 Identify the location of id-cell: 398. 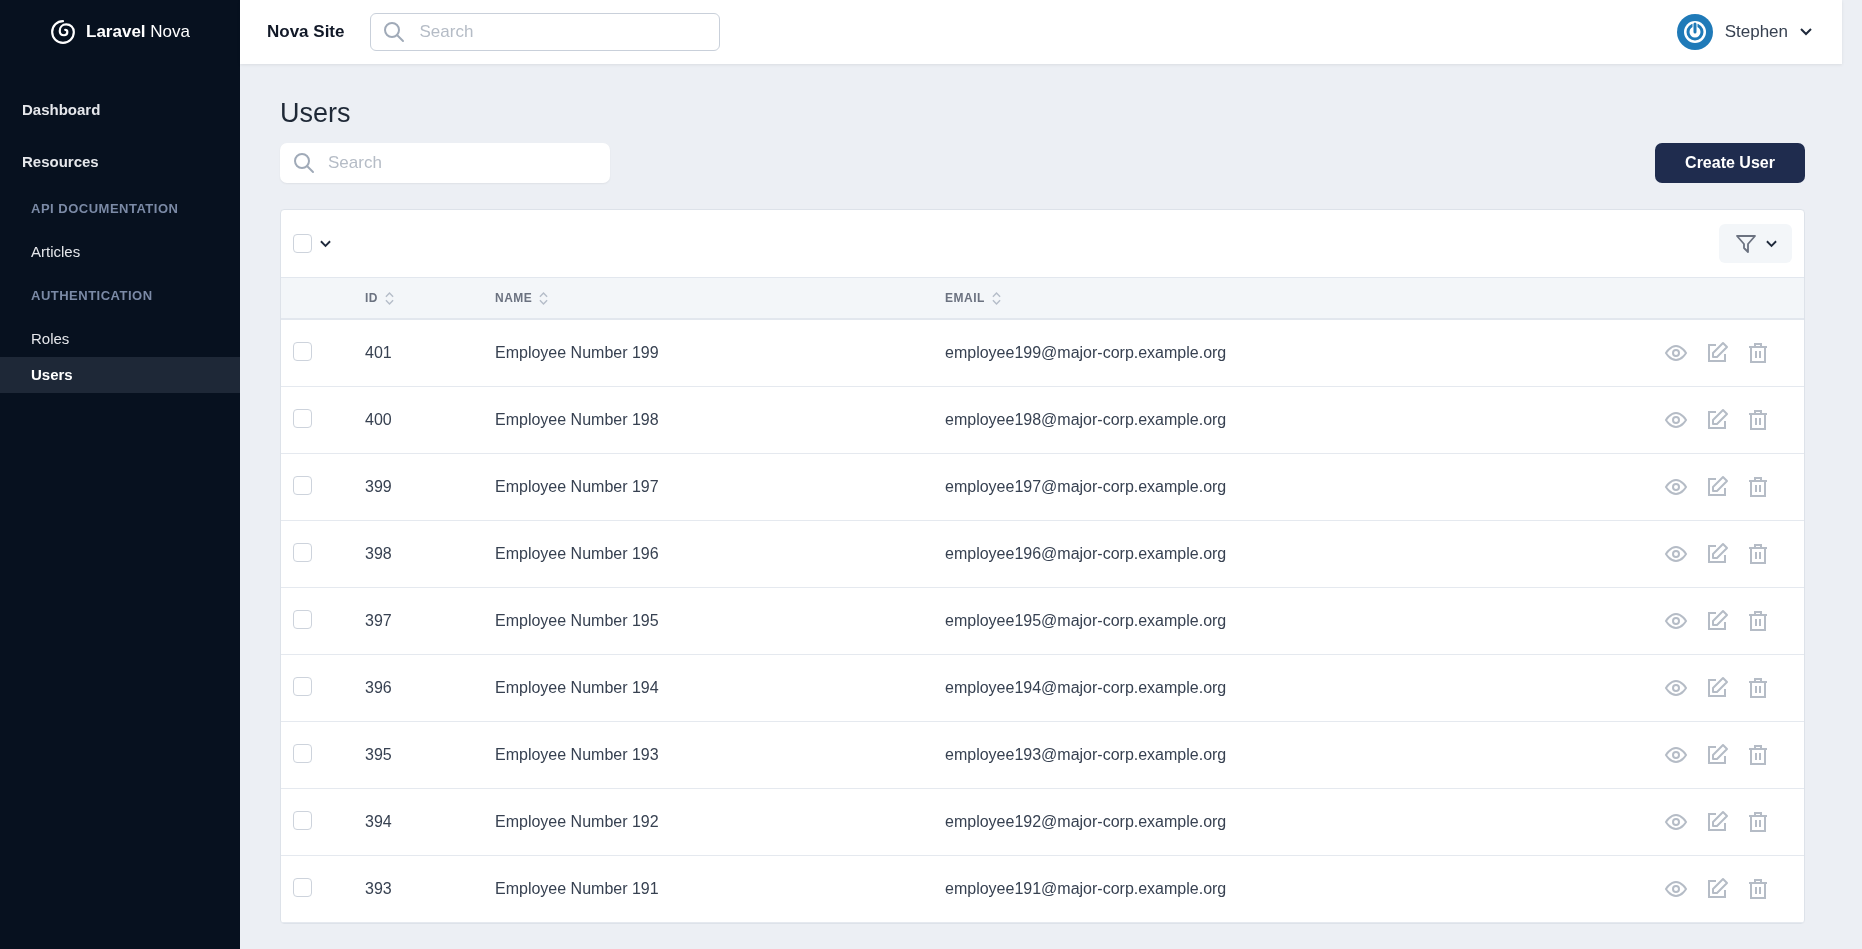
(378, 553).